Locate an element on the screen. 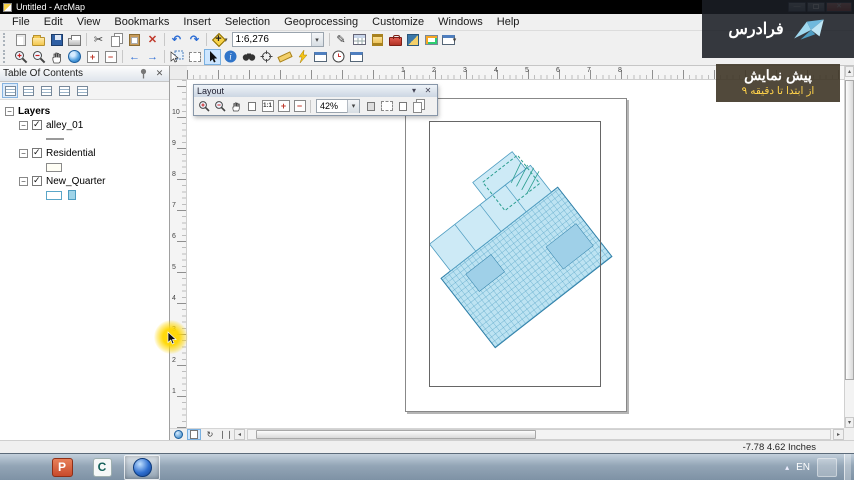 Image resolution: width=854 pixels, height=480 pixels. layout-zoom-input is located at coordinates (332, 106).